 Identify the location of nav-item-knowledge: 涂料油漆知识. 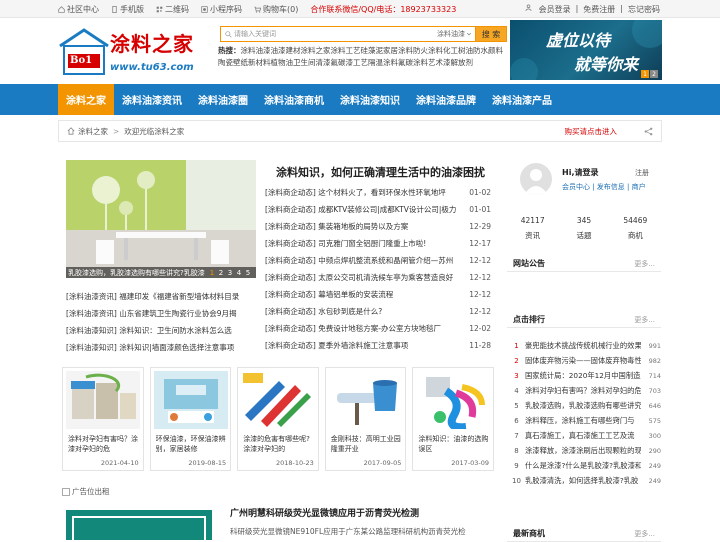
(370, 99).